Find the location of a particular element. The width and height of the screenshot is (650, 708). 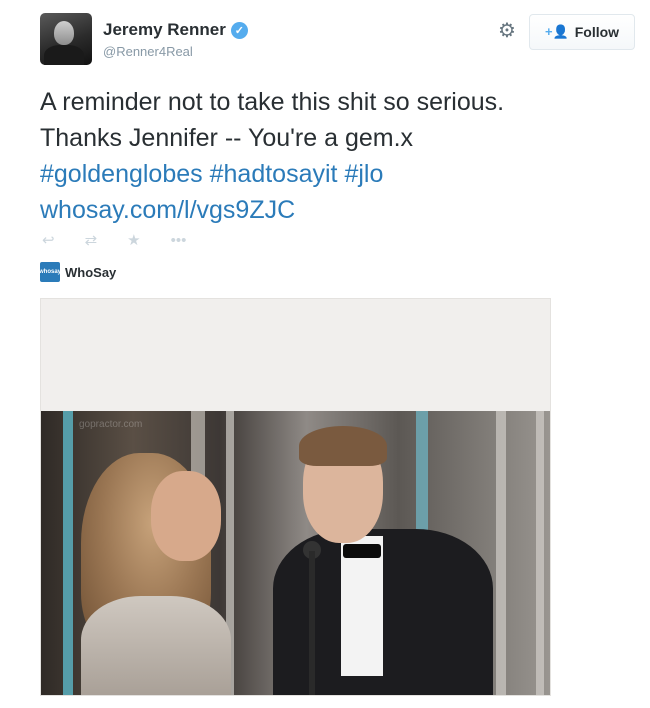

follow-button: +👤 Follow is located at coordinates (582, 32).